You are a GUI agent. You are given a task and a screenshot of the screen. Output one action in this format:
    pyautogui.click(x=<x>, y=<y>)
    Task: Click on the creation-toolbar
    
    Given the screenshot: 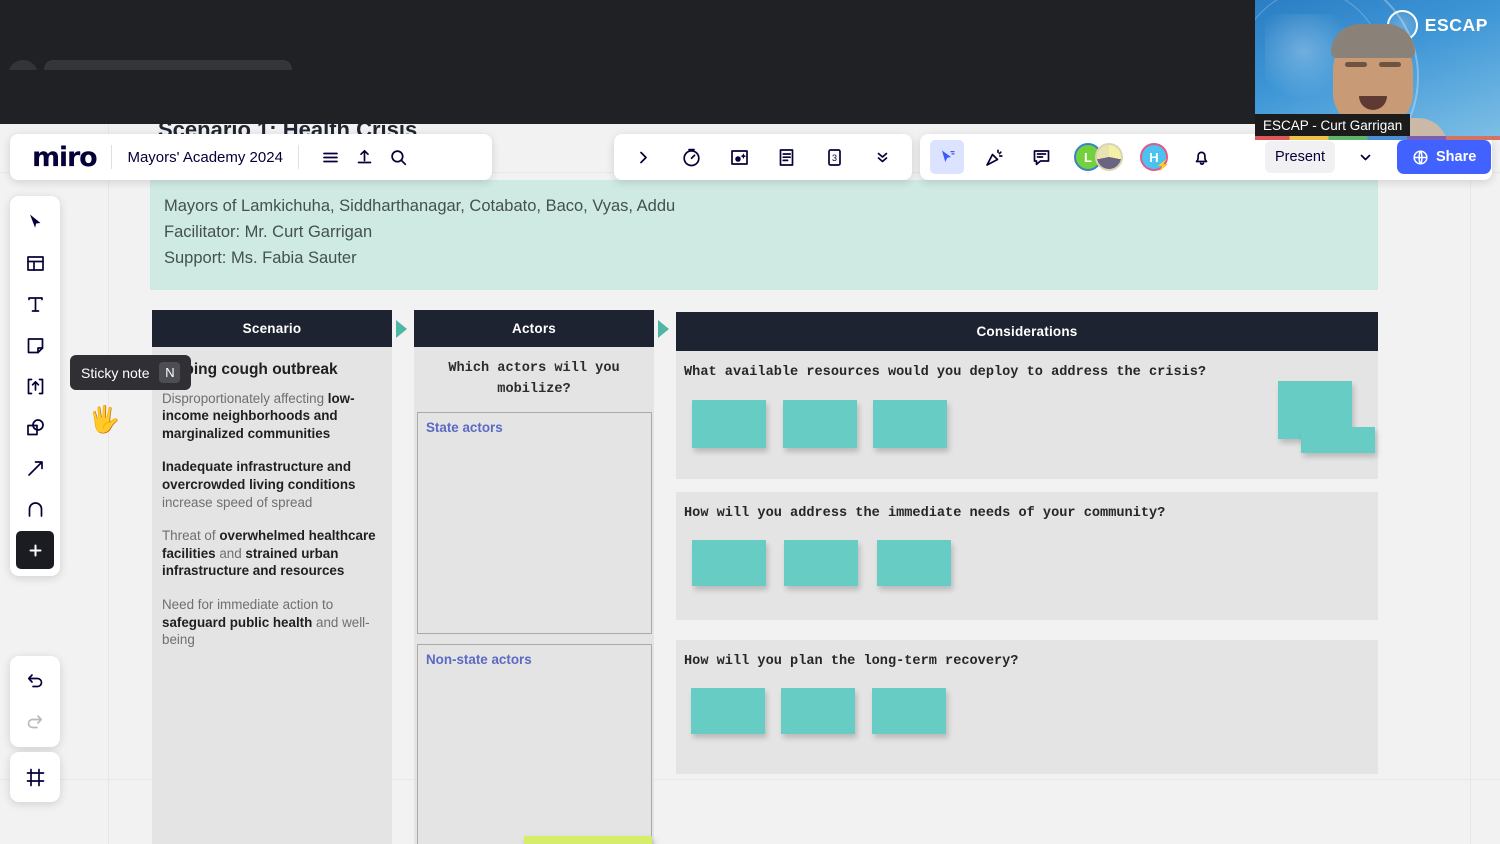 What is the action you would take?
    pyautogui.click(x=35, y=386)
    